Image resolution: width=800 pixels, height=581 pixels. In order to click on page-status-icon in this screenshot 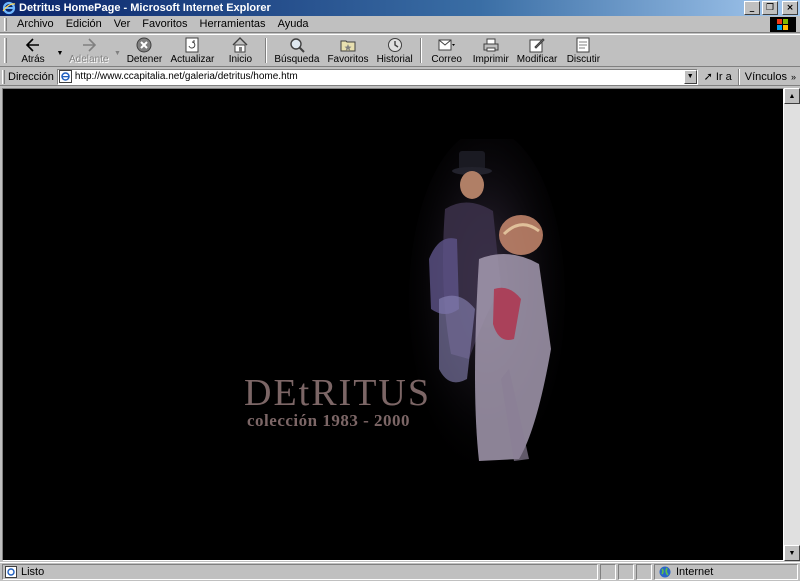, I will do `click(11, 572)`.